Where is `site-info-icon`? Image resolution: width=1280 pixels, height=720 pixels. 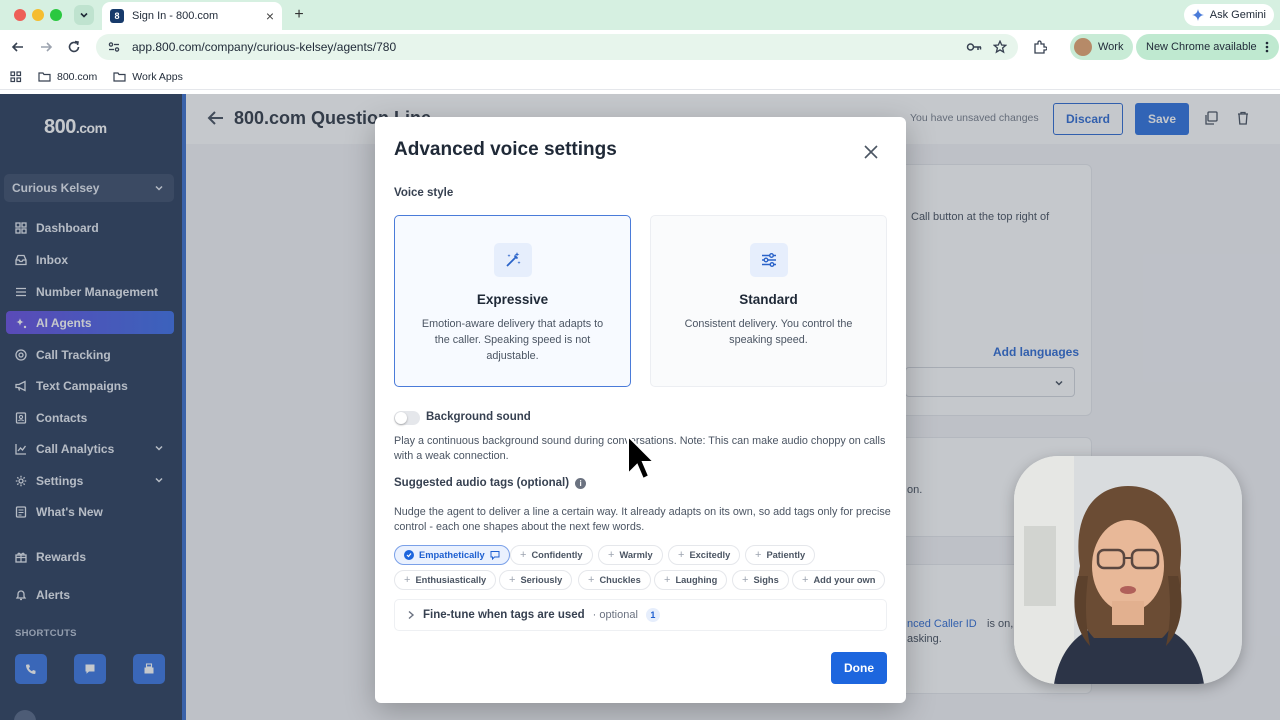 site-info-icon is located at coordinates (114, 47).